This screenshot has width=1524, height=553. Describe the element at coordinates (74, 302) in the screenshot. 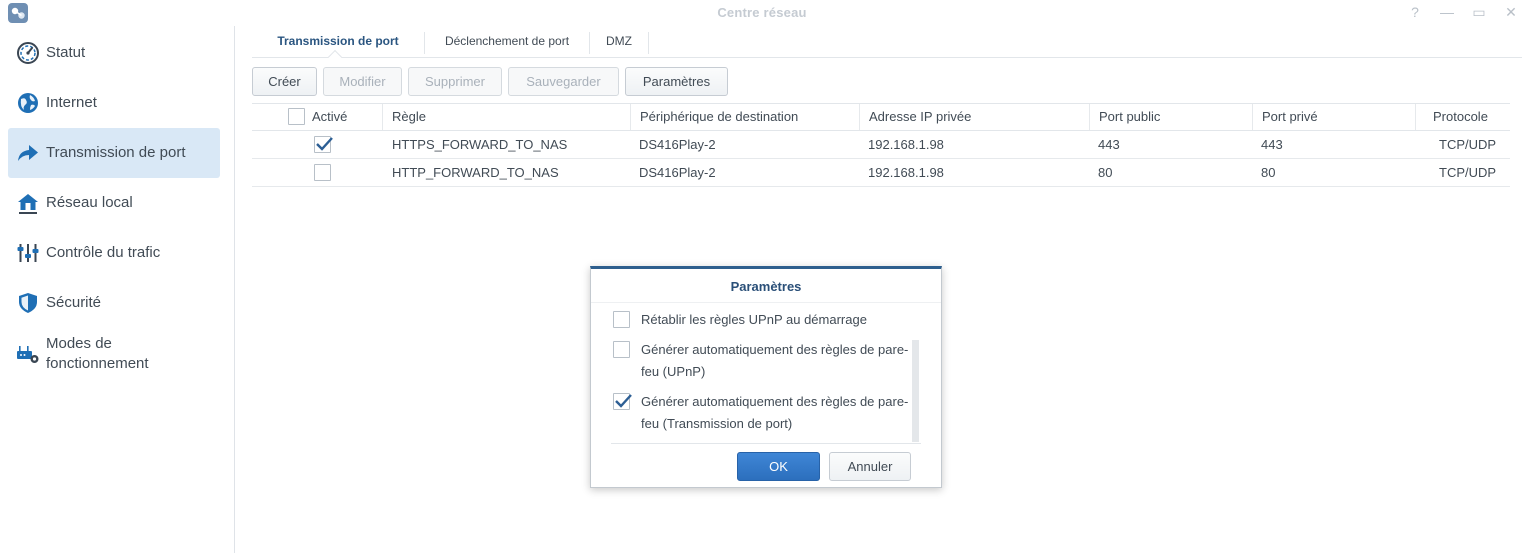

I see `sidebar-item-label: Sécurité` at that location.